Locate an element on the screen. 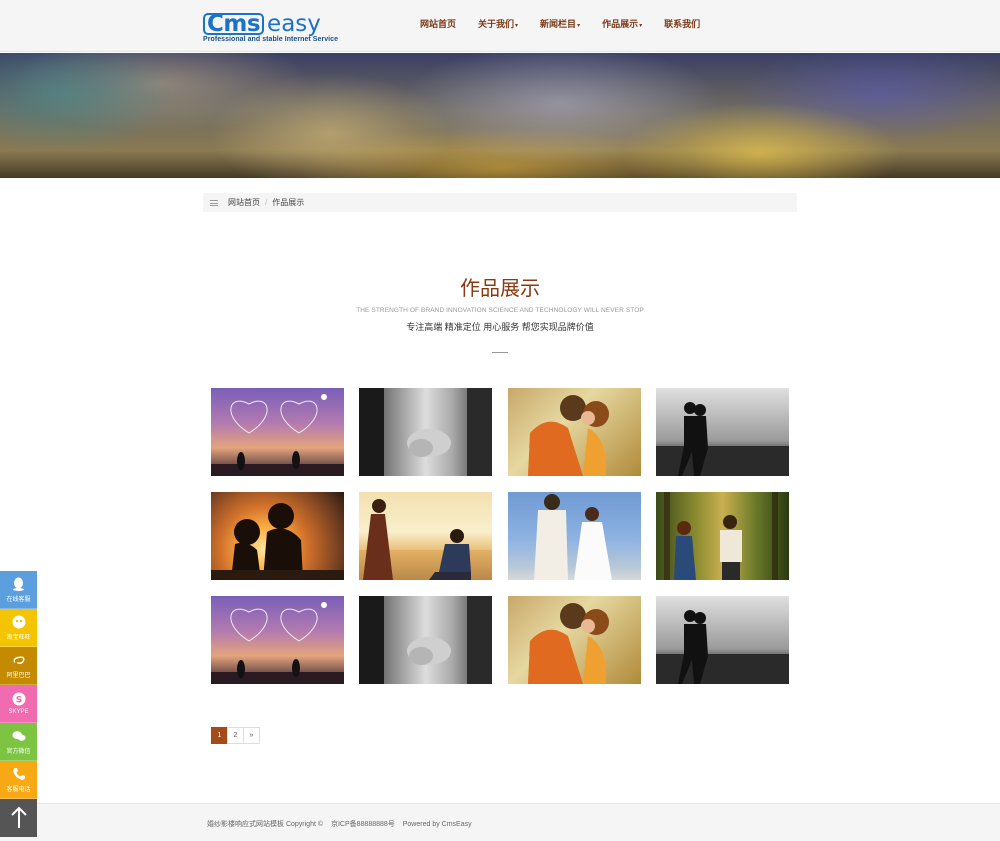 Image resolution: width=1000 pixels, height=841 pixels. side-toolbar: 在线客服 淘宝旺旺 阿里巴巴 S SKYPE 官方微信 客服电话 is located at coordinates (18, 704).